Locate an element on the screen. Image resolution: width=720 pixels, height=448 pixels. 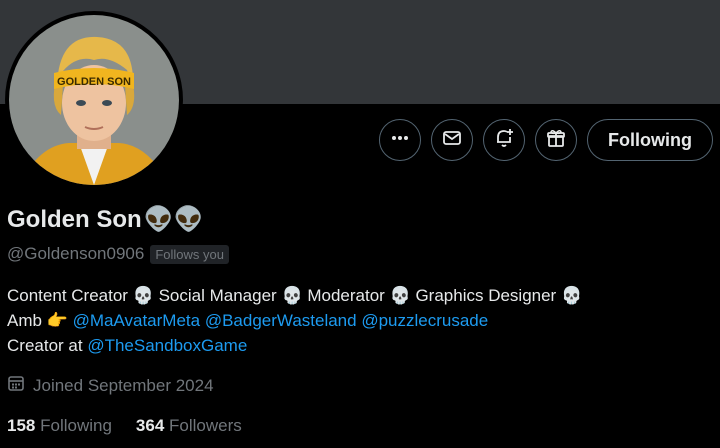
message-button is located at coordinates (452, 140).